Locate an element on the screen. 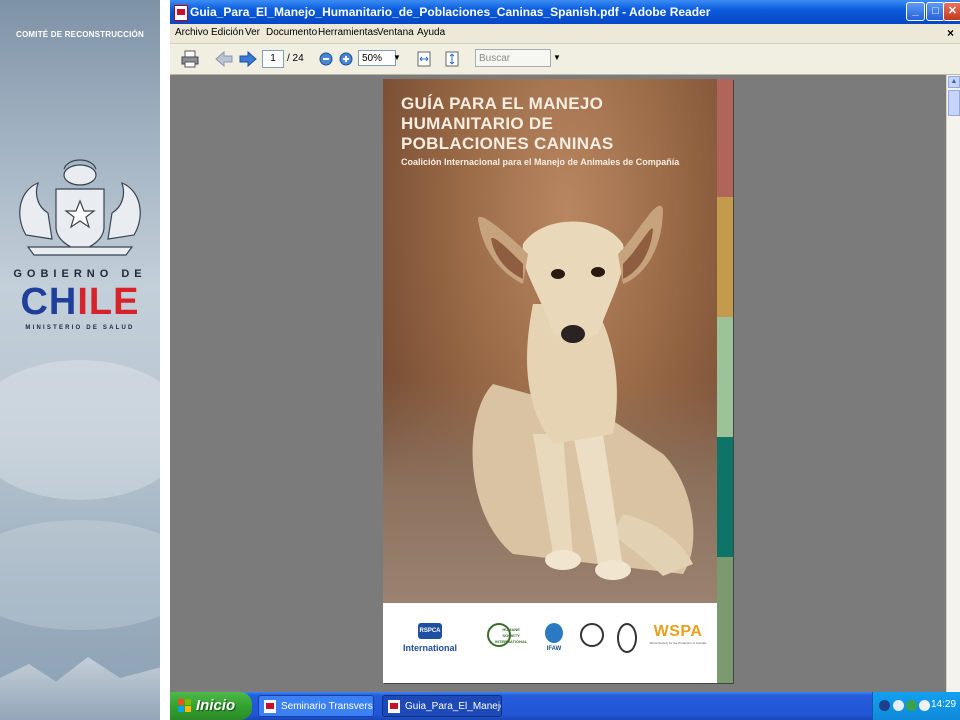 The height and width of the screenshot is (720, 960). zoom-out-icon is located at coordinates (326, 59).